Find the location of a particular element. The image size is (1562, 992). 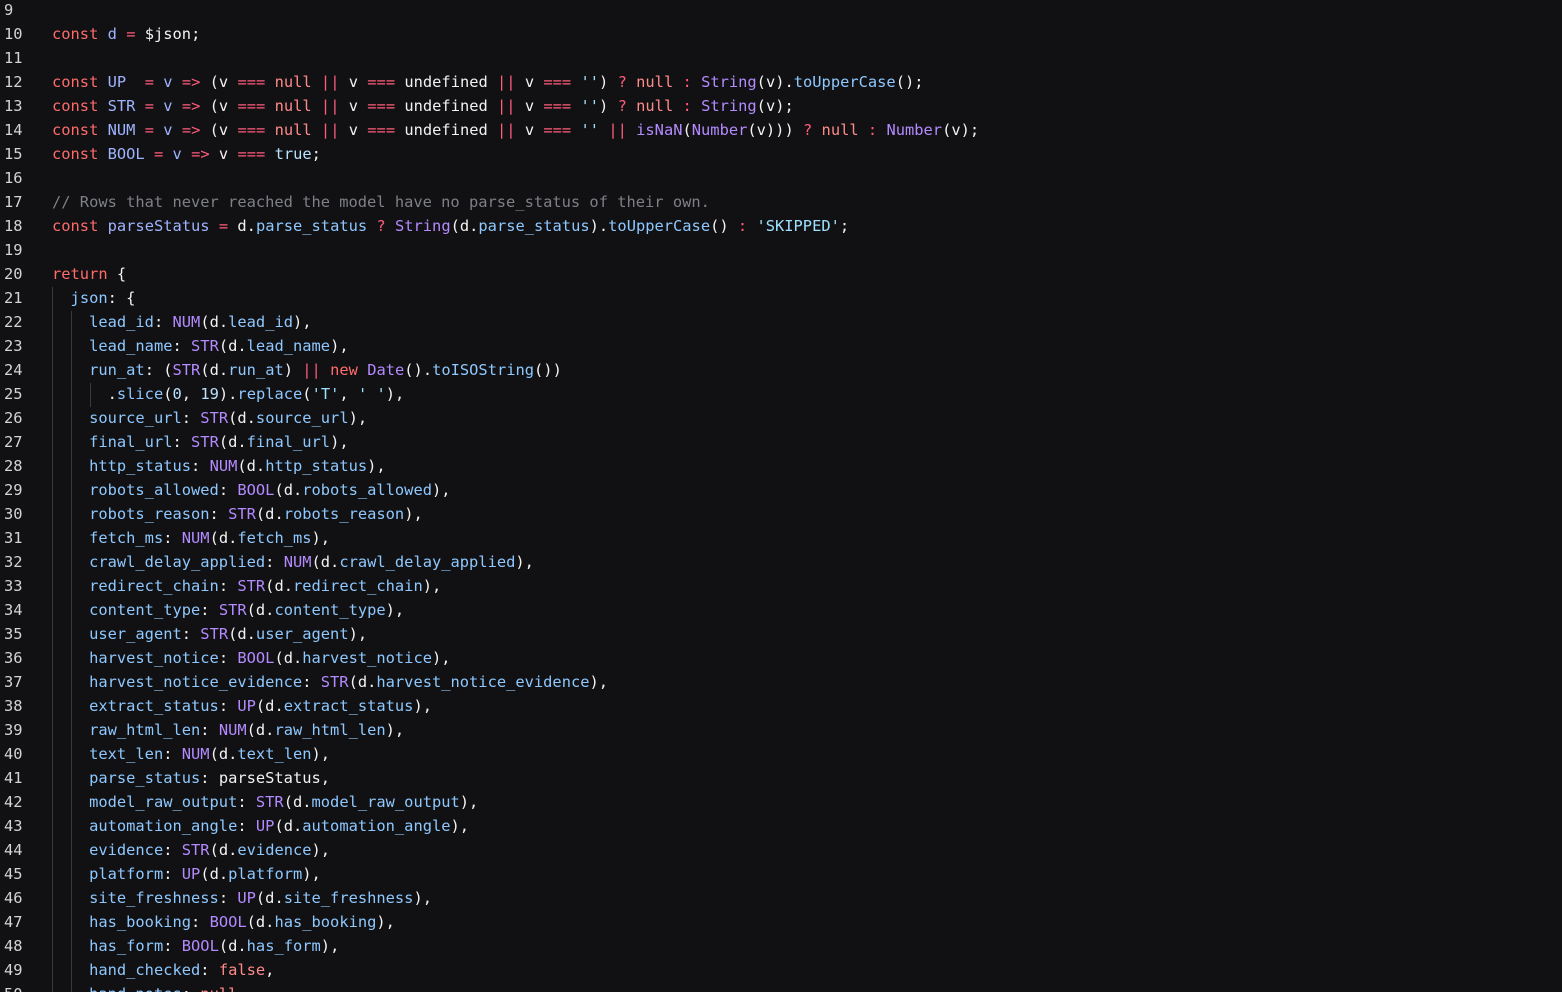

code-token: , is located at coordinates (270, 970).